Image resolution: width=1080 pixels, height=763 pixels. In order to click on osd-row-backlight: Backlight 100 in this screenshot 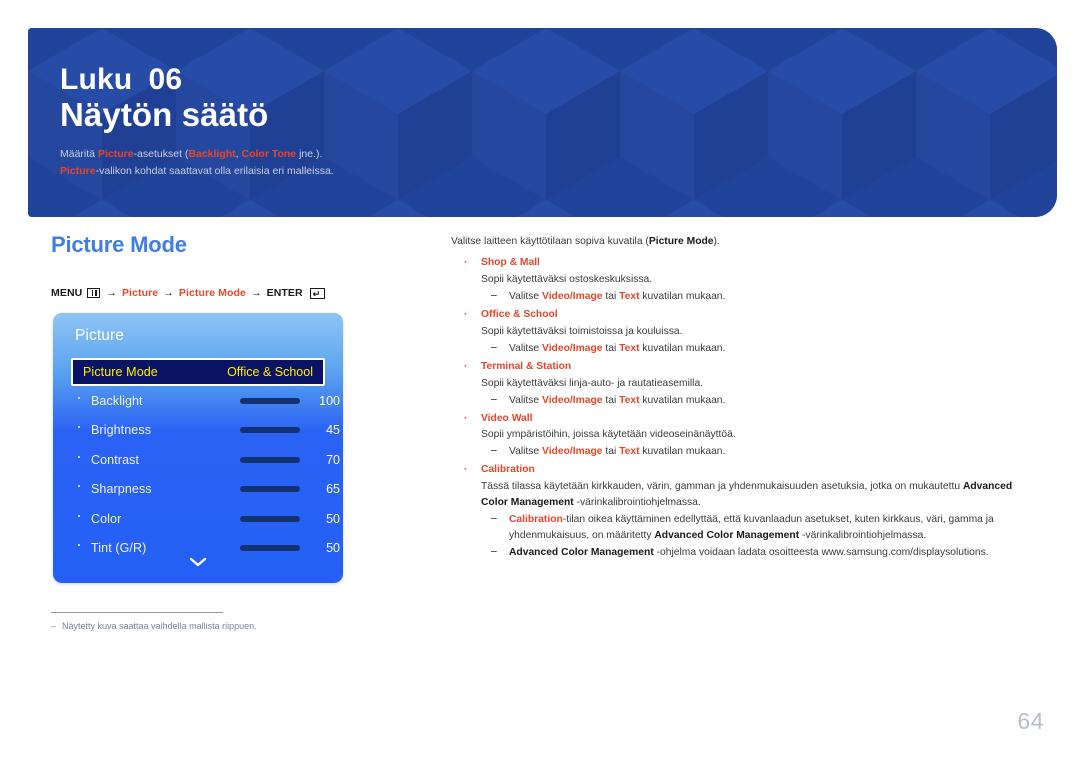, I will do `click(198, 401)`.